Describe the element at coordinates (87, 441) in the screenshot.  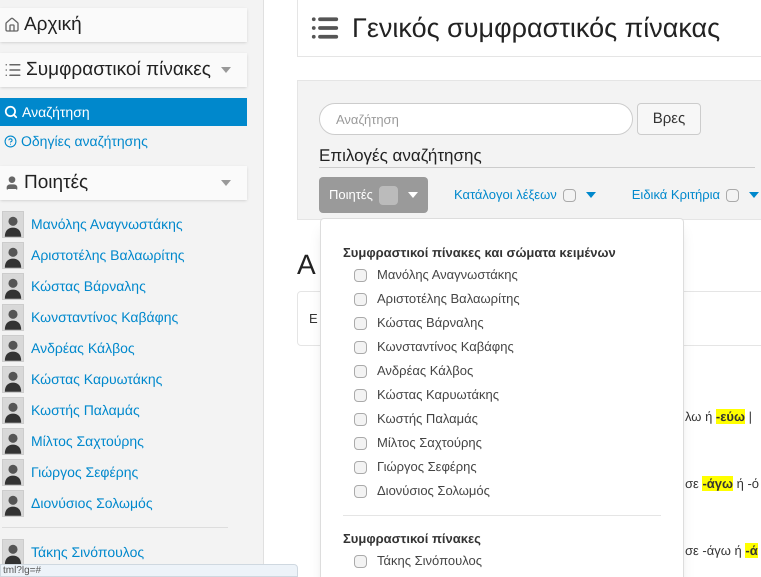
I see `poet-link: Μίλτος Σαχτούρης` at that location.